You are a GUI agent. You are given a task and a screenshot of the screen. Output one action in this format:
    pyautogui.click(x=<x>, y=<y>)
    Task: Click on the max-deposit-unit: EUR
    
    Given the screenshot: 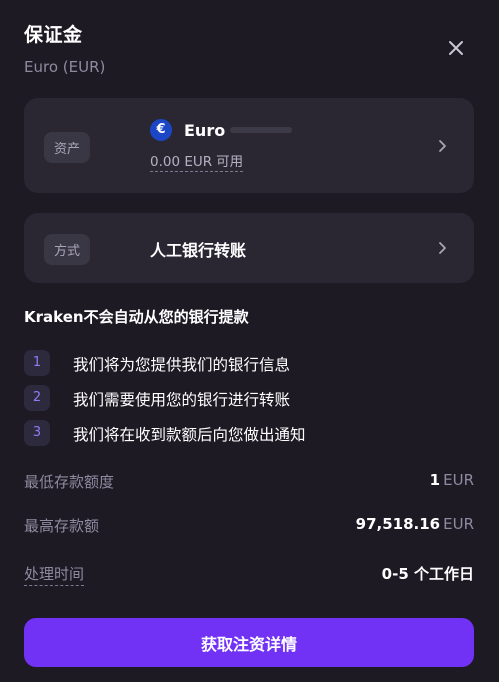 What is the action you would take?
    pyautogui.click(x=458, y=524)
    